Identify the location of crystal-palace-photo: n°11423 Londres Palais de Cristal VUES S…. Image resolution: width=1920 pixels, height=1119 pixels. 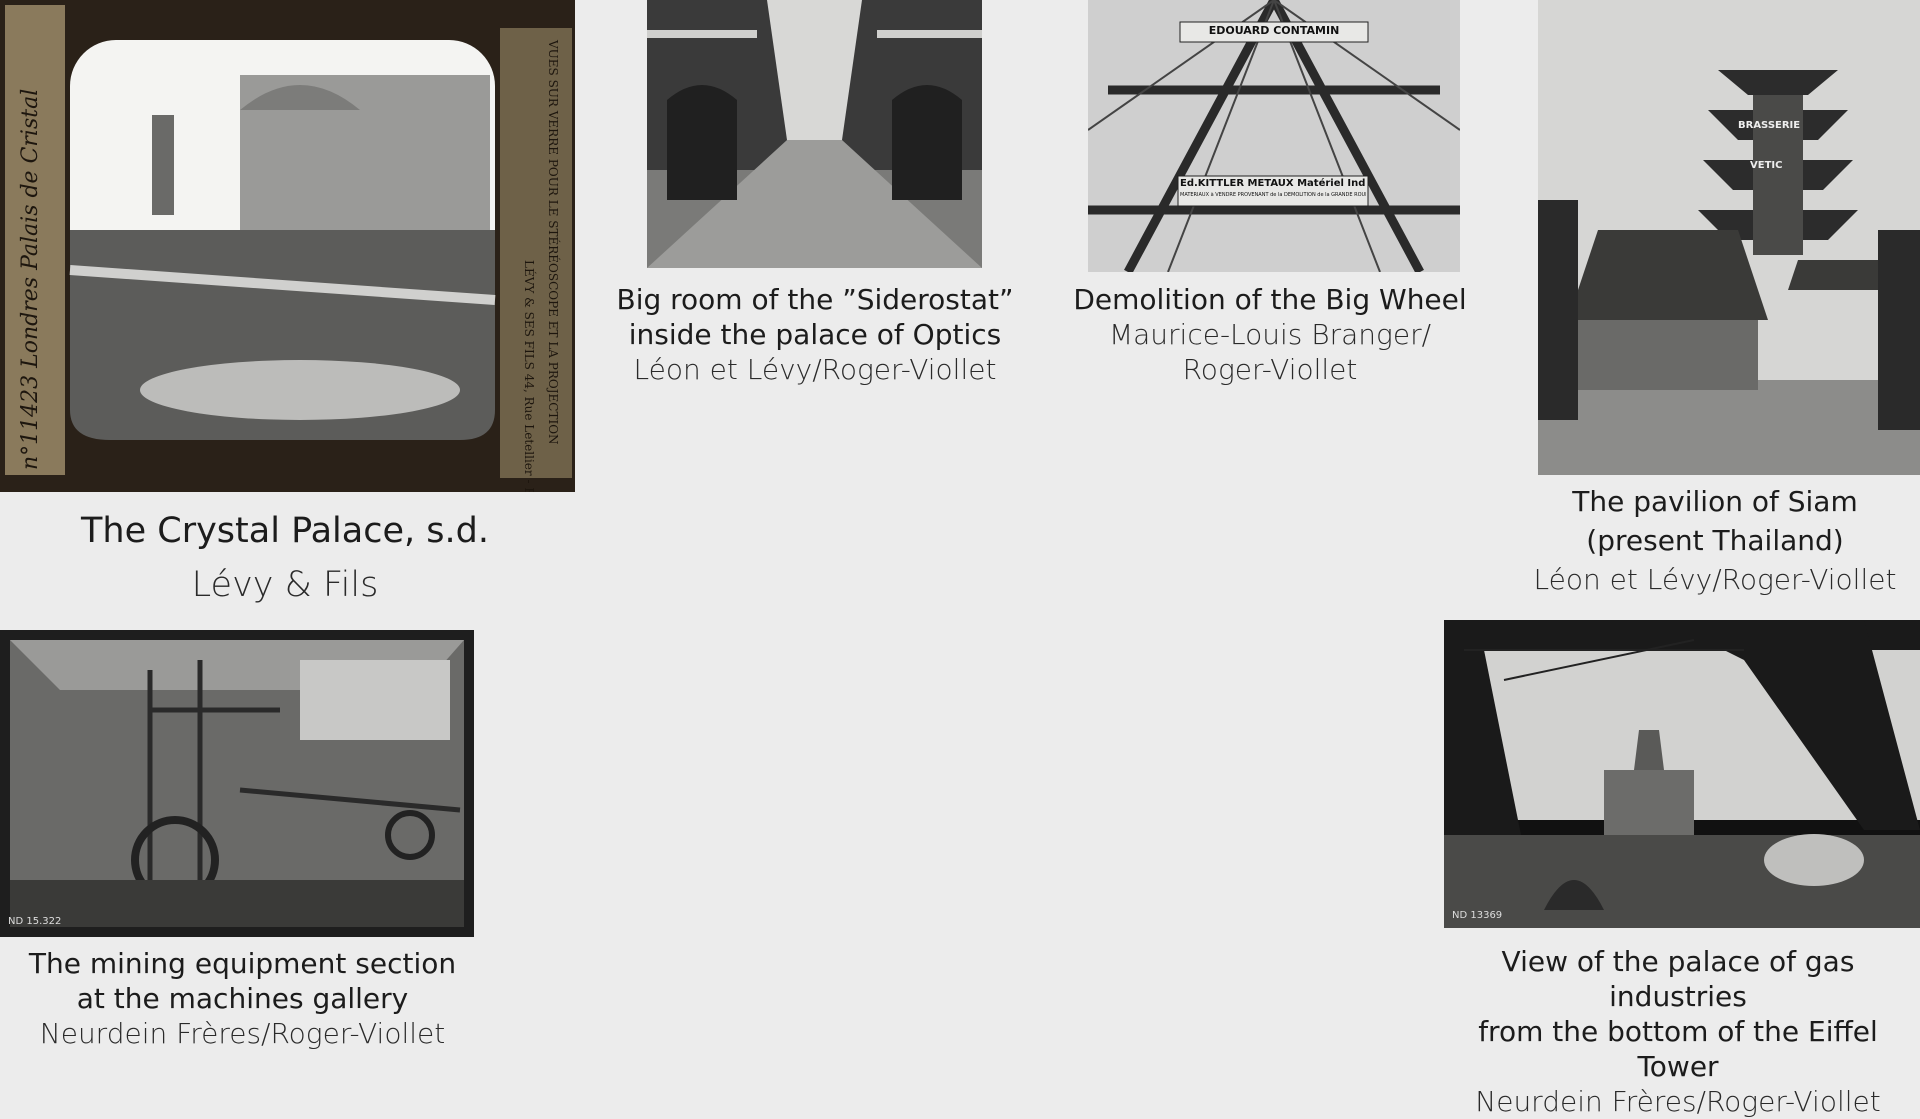
(287, 246).